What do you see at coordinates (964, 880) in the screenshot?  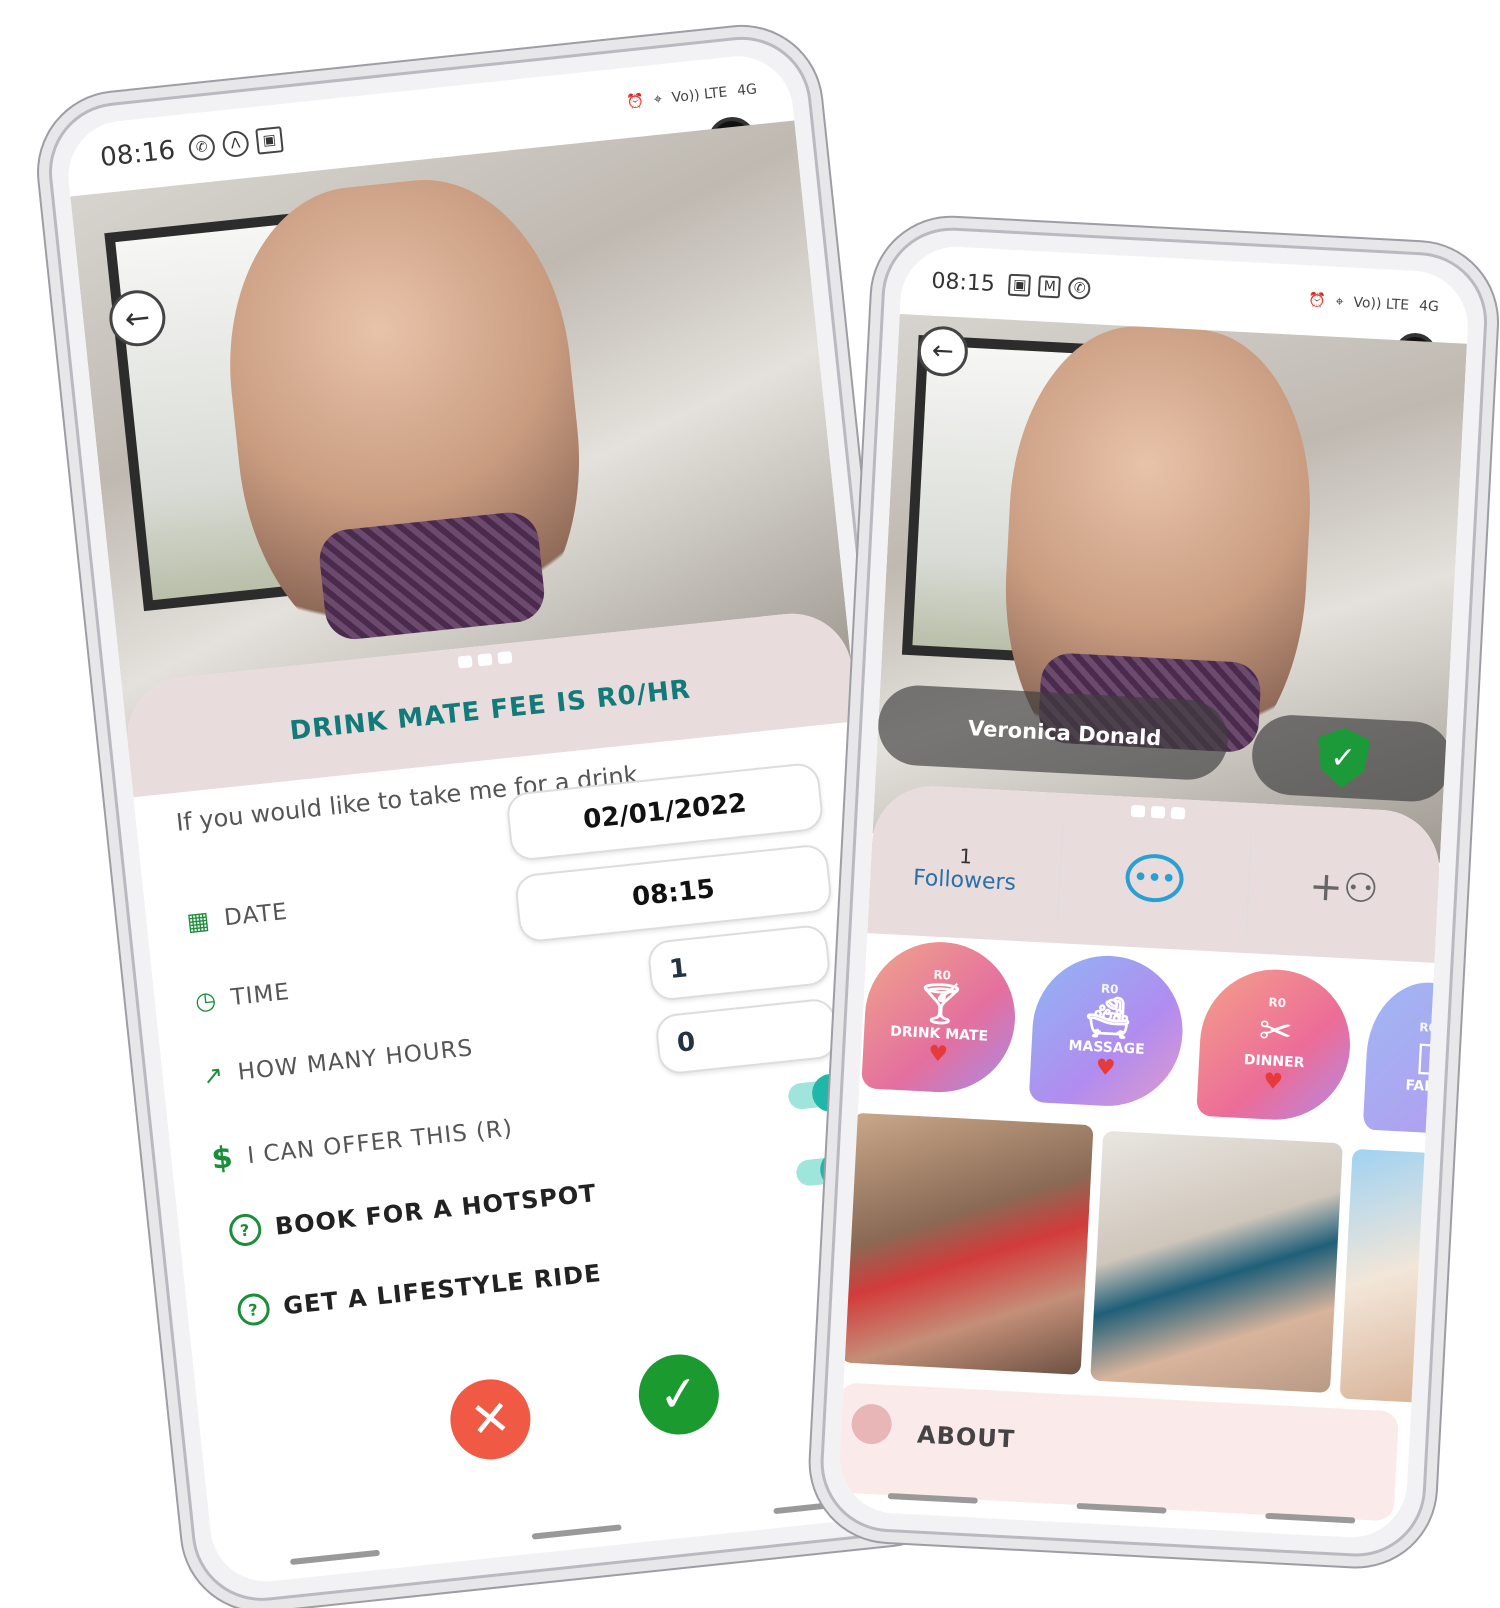 I see `followers-label: Followers` at bounding box center [964, 880].